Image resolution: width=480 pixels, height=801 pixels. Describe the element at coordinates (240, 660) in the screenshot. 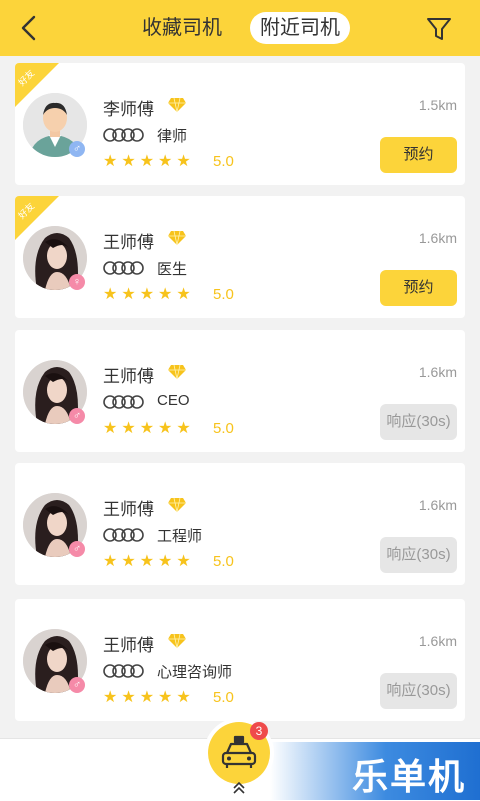

I see `driver-card: ♂ 王师傅 心理咨询师 ★★★★★ 5.0 1.6km 响应(30s)` at that location.